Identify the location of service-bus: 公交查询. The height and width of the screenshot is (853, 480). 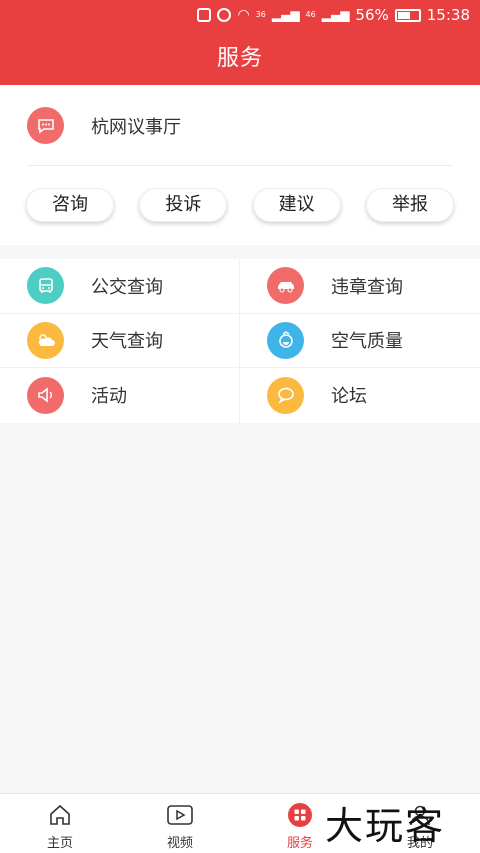
(120, 286).